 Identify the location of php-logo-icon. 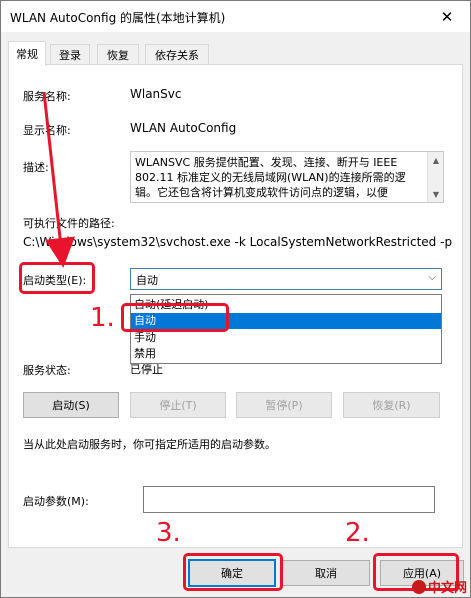
(418, 586).